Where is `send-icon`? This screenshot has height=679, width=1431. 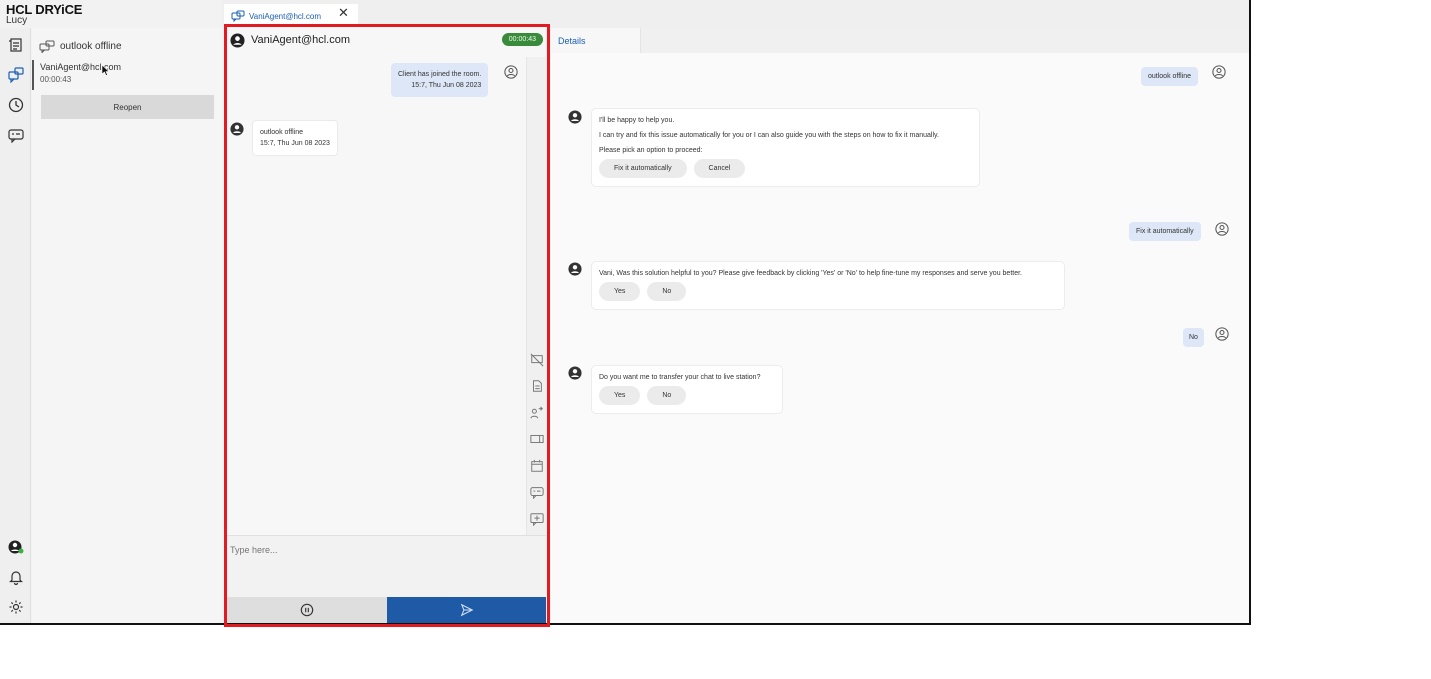 send-icon is located at coordinates (466, 610).